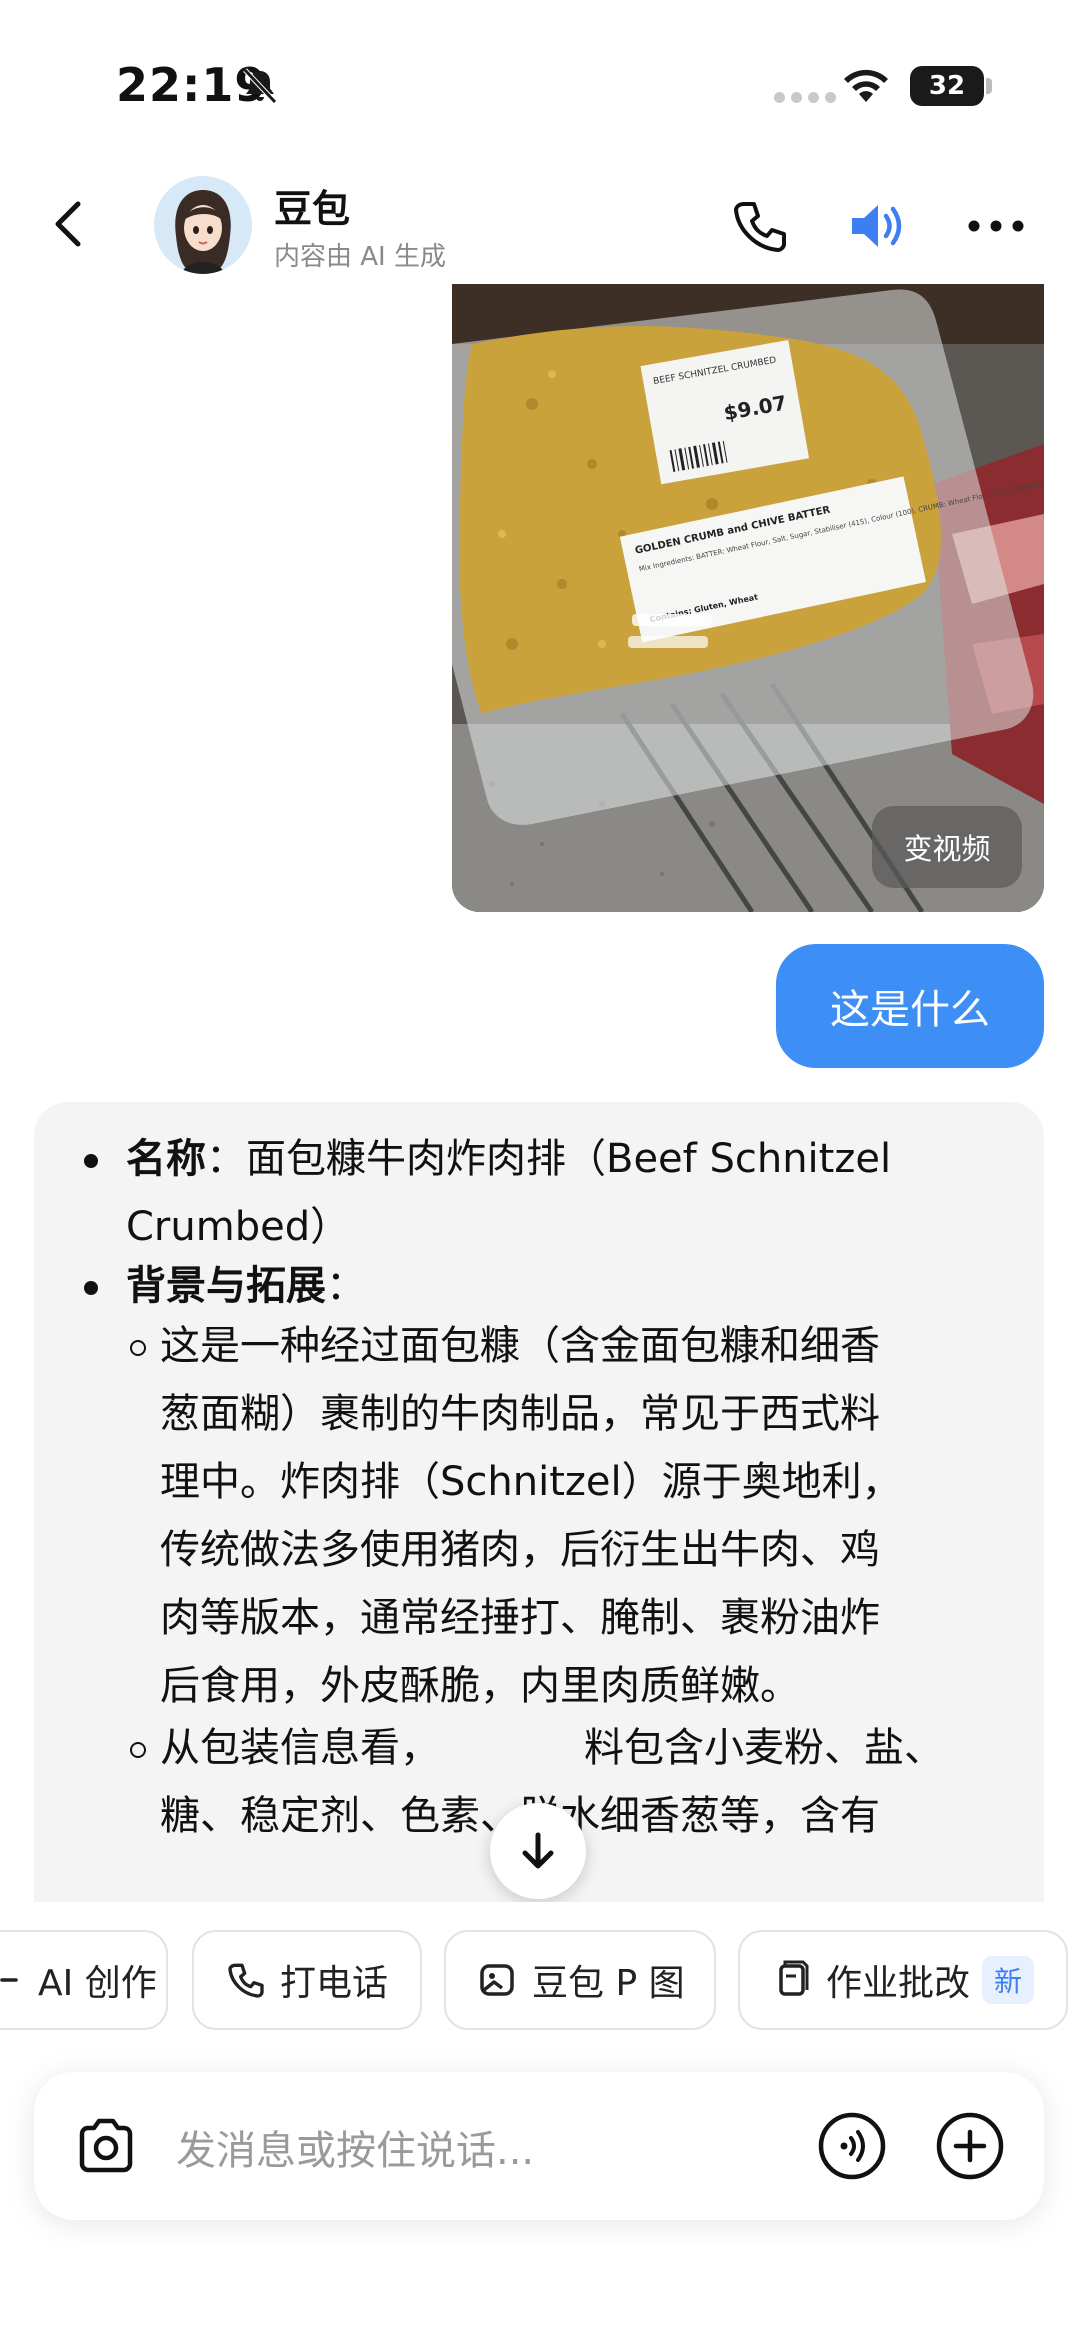 This screenshot has width=1080, height=2348. What do you see at coordinates (9, 1980) in the screenshot?
I see `sparkle-icon` at bounding box center [9, 1980].